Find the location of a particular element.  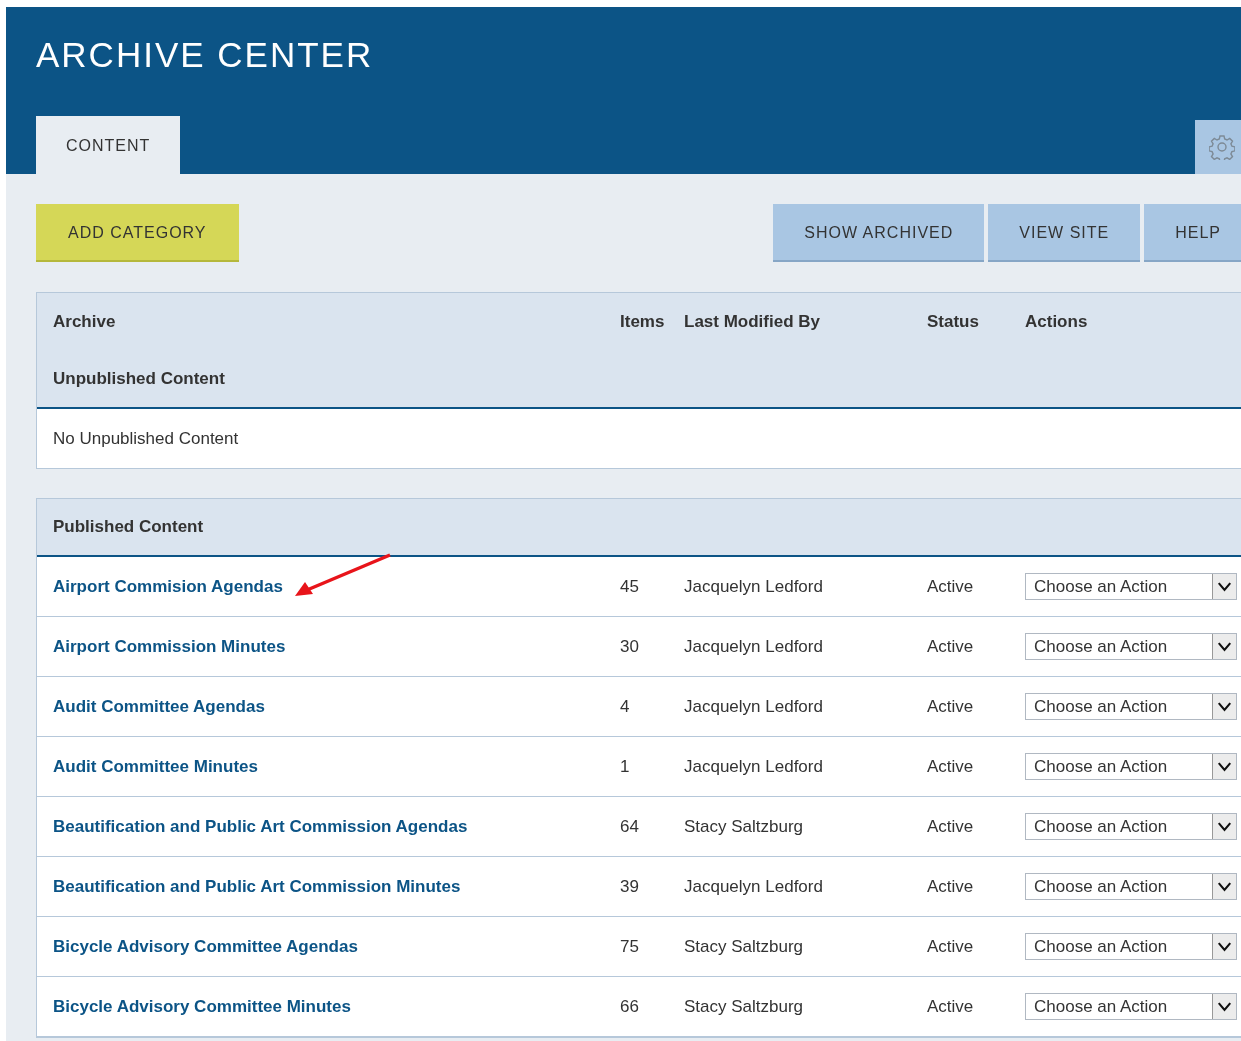

item-count: 39 is located at coordinates (630, 886).